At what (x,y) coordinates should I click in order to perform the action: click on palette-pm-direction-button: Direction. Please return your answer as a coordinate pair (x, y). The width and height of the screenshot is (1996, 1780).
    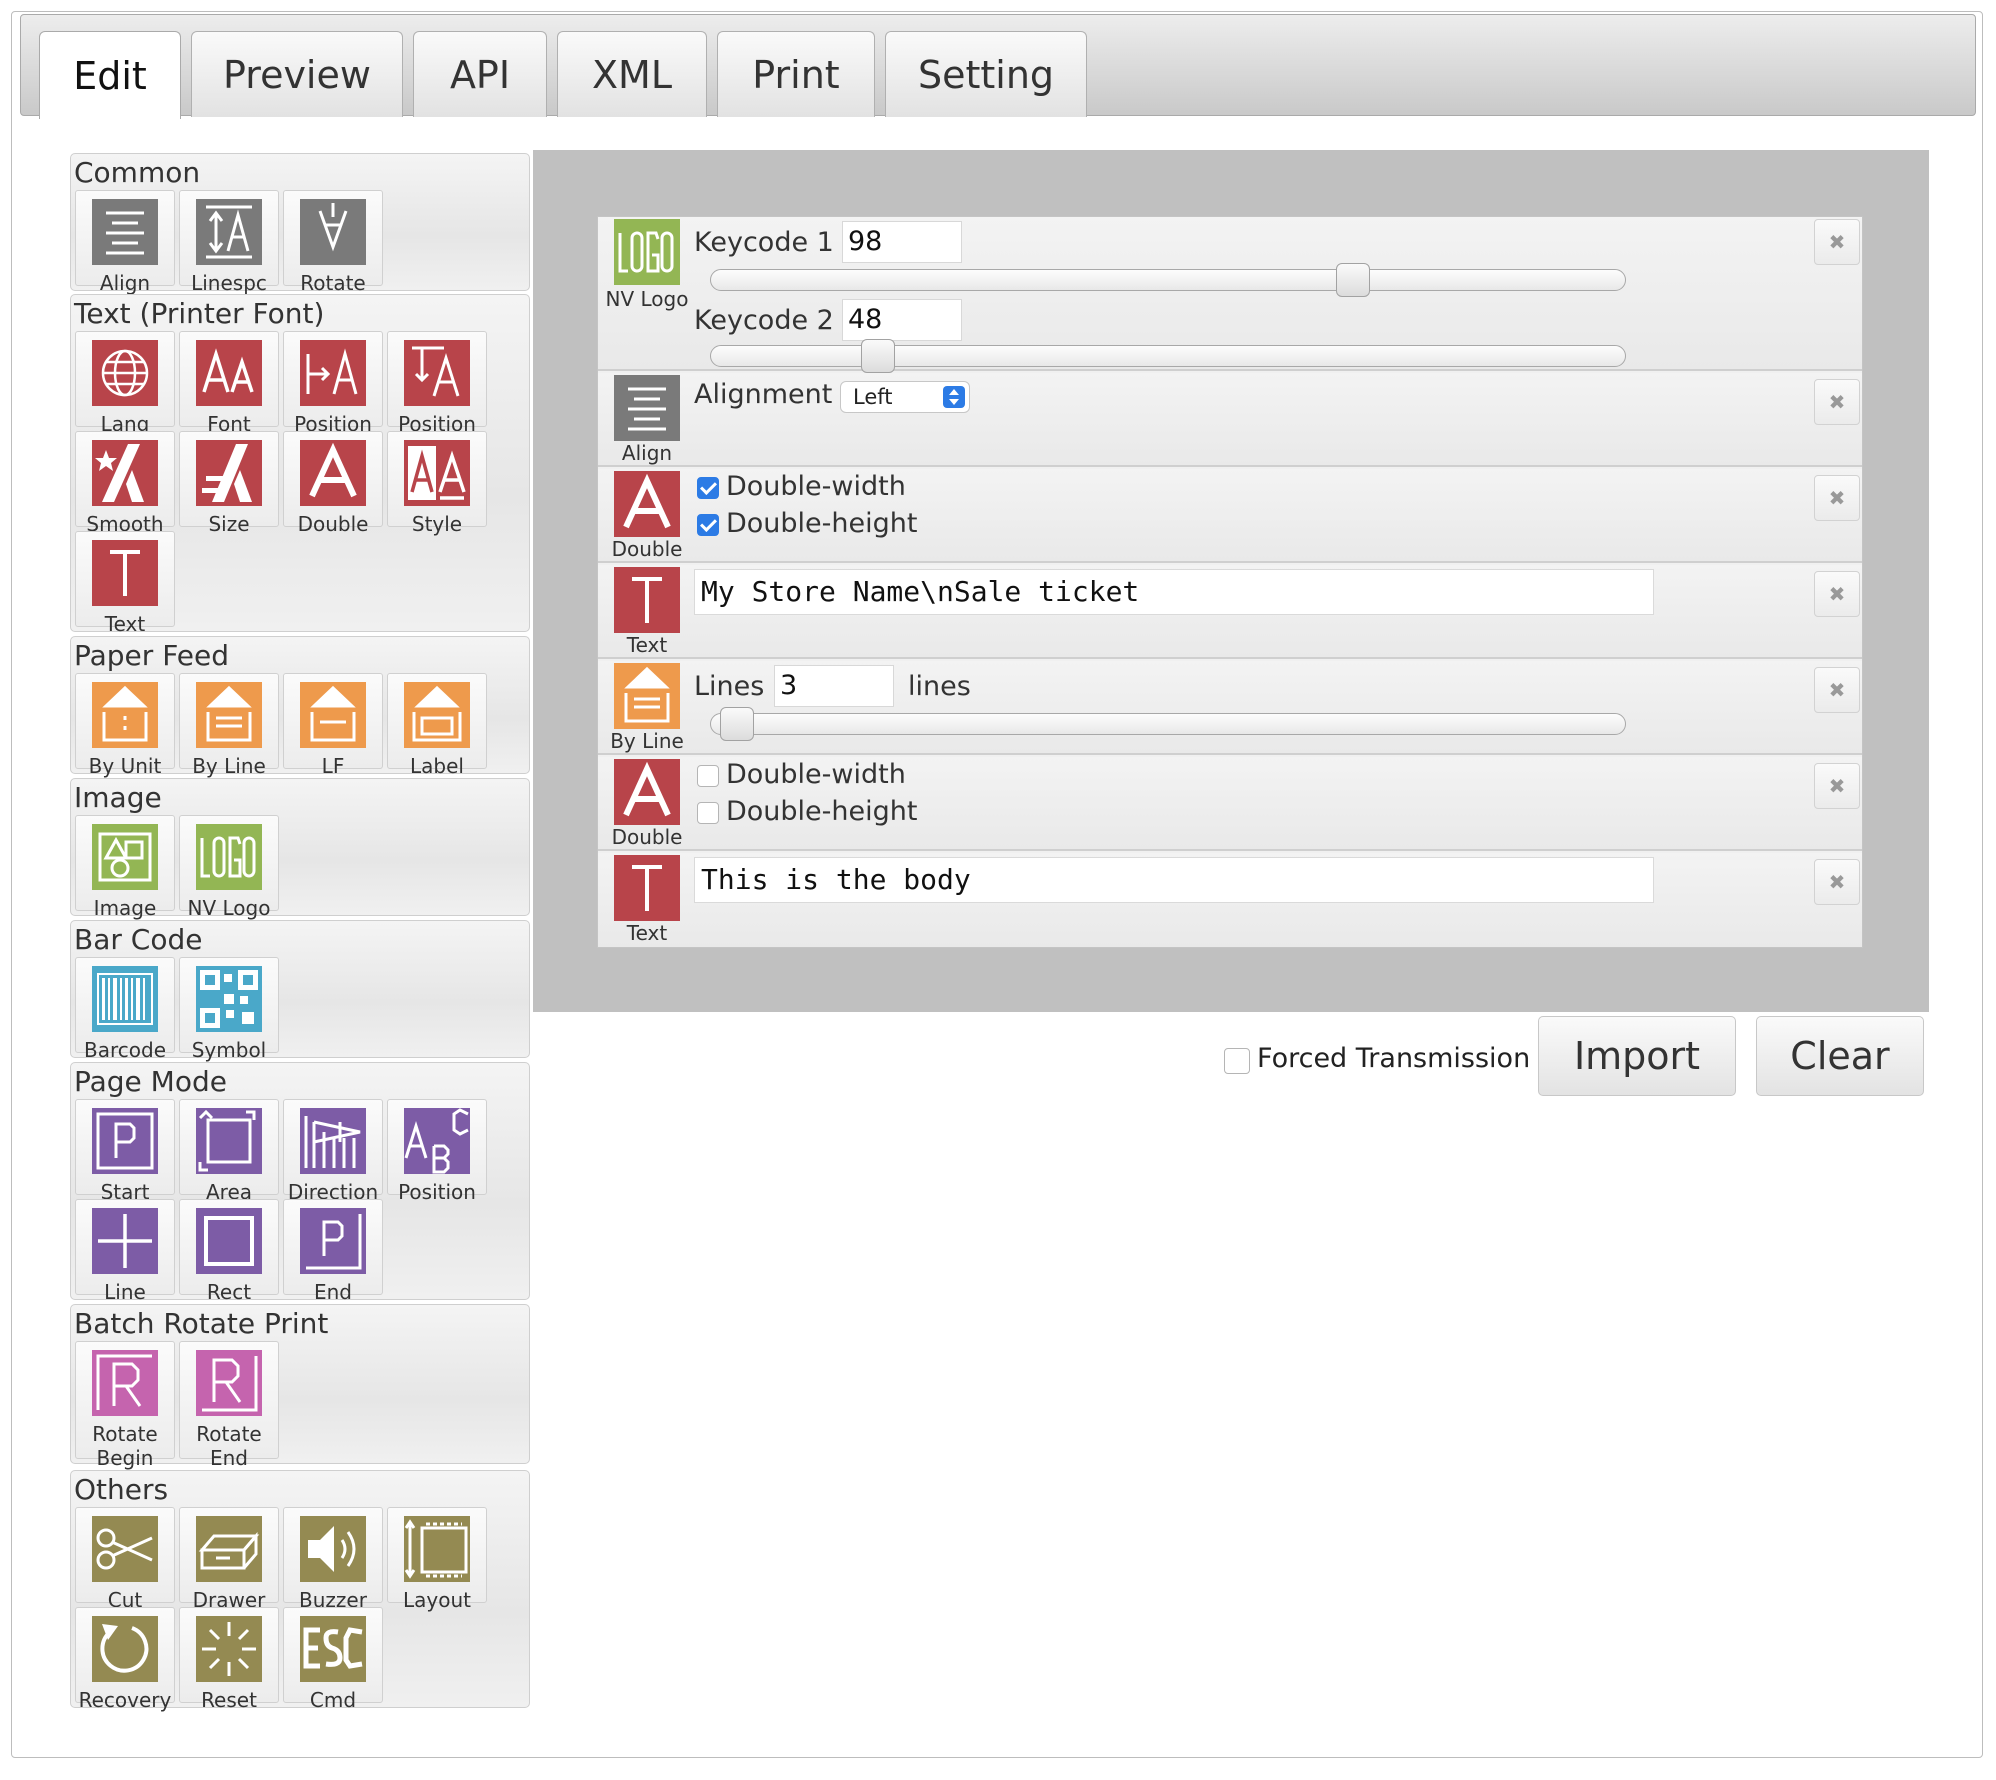
    Looking at the image, I should click on (333, 1151).